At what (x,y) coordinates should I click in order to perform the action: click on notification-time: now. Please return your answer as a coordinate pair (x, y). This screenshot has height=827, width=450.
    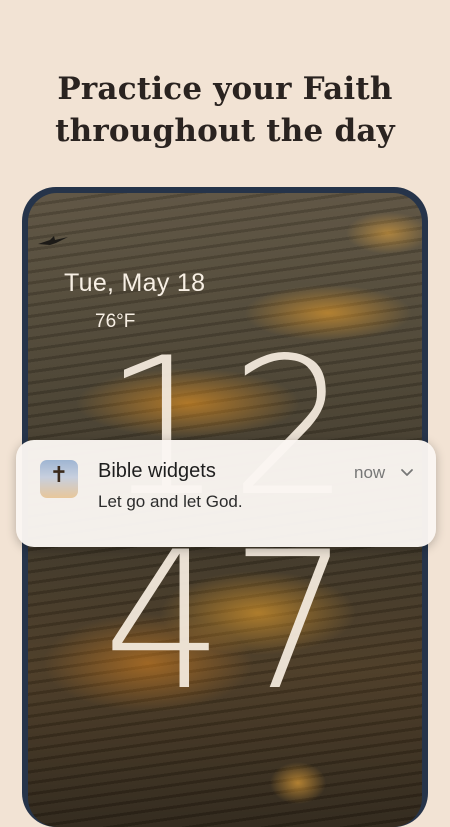
    Looking at the image, I should click on (370, 472).